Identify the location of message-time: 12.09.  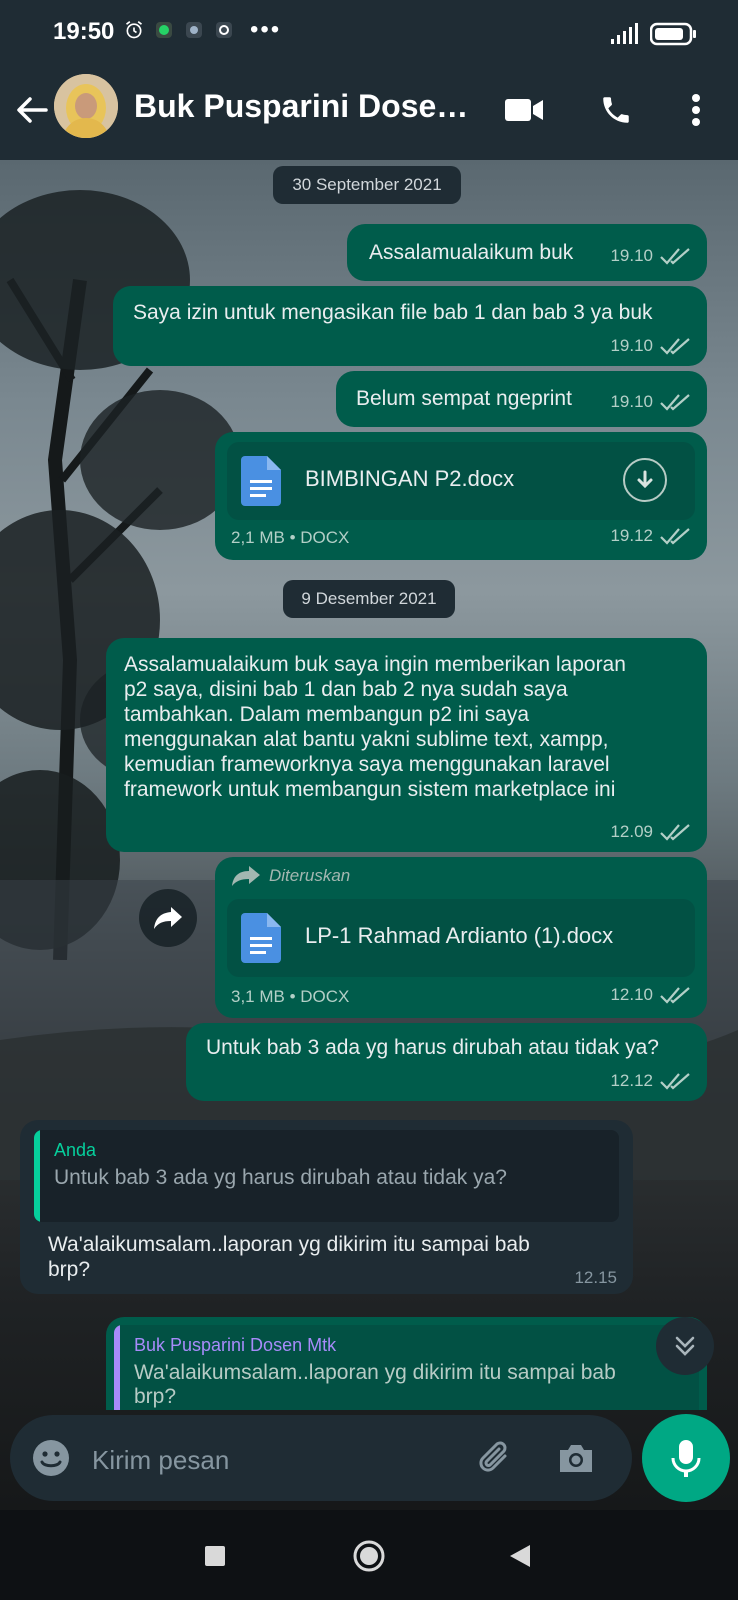
(631, 831).